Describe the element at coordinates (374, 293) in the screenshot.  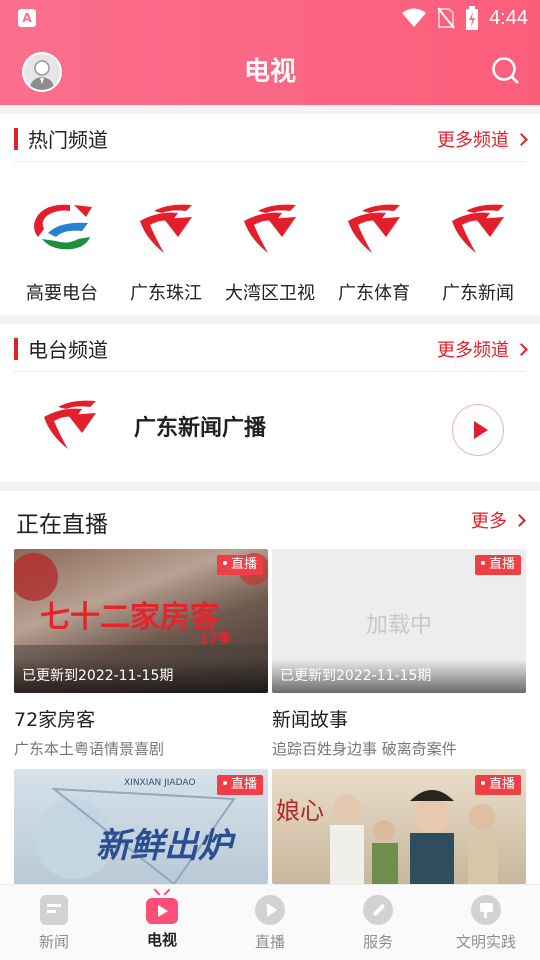
I see `channel-label: 广东体育` at that location.